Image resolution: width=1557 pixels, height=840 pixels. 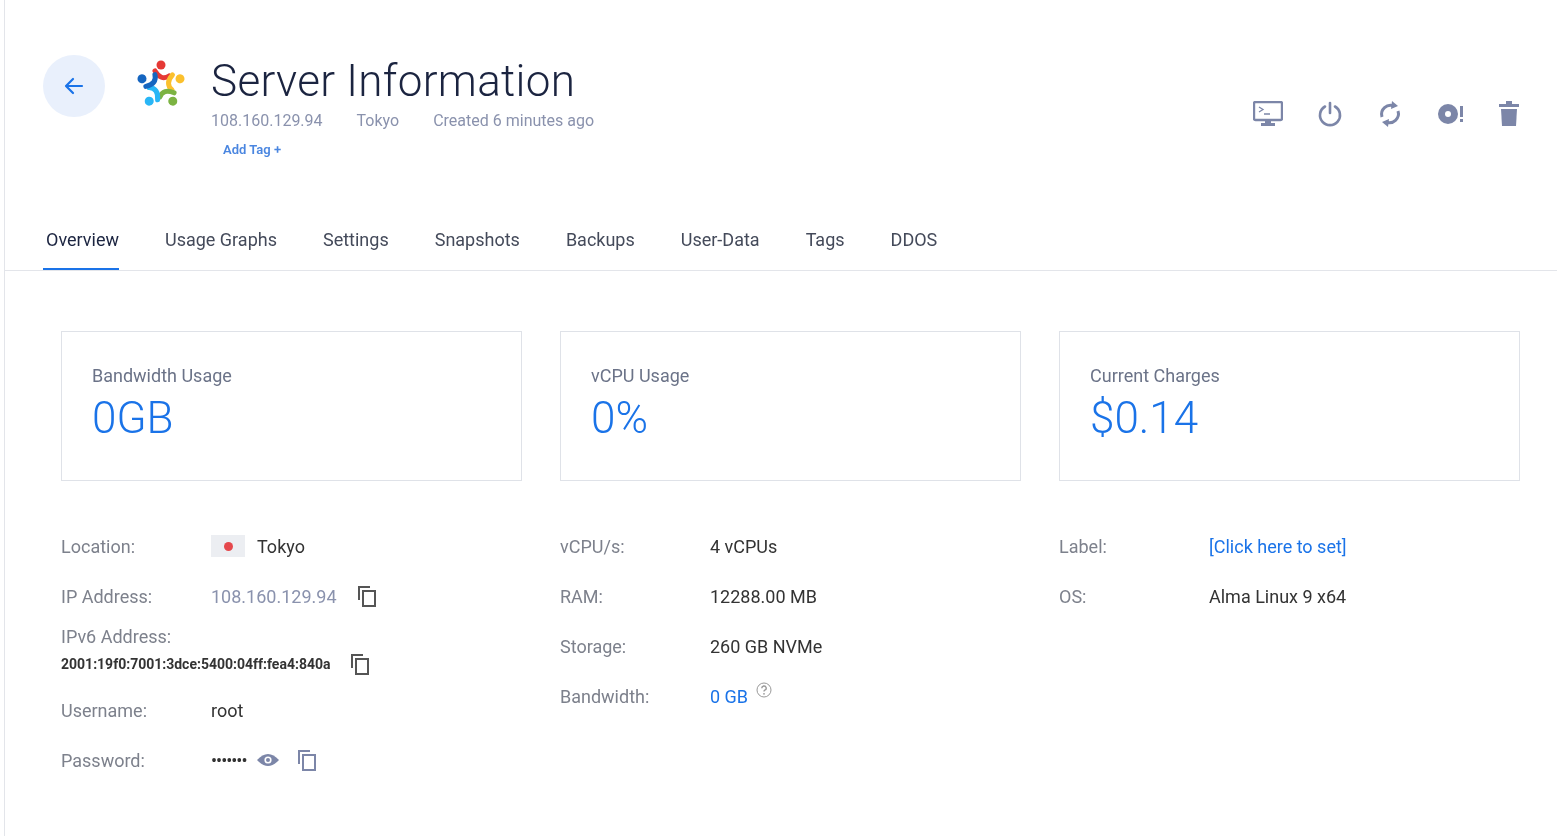 What do you see at coordinates (227, 710) in the screenshot?
I see `detail-value: root` at bounding box center [227, 710].